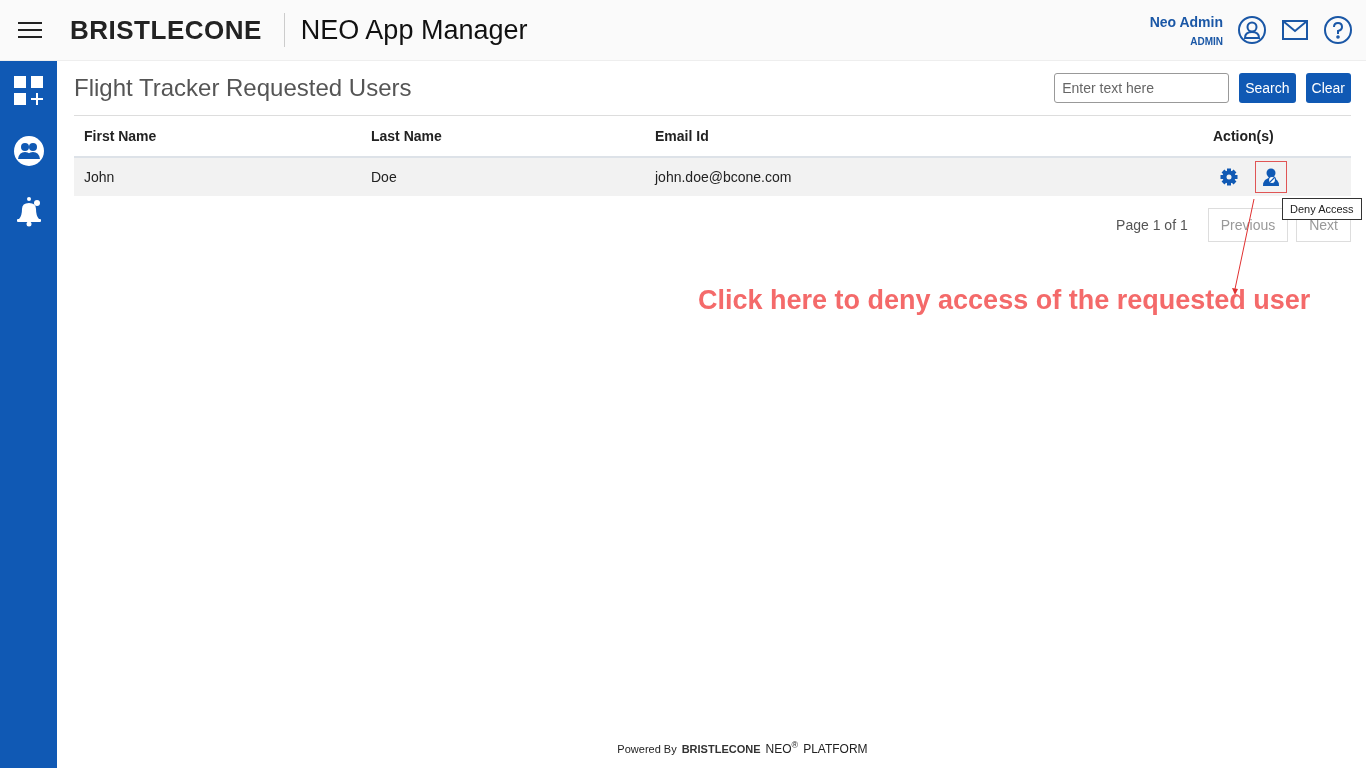  Describe the element at coordinates (1004, 300) in the screenshot. I see `annotation-text: Click here to deny access of the requested user` at that location.